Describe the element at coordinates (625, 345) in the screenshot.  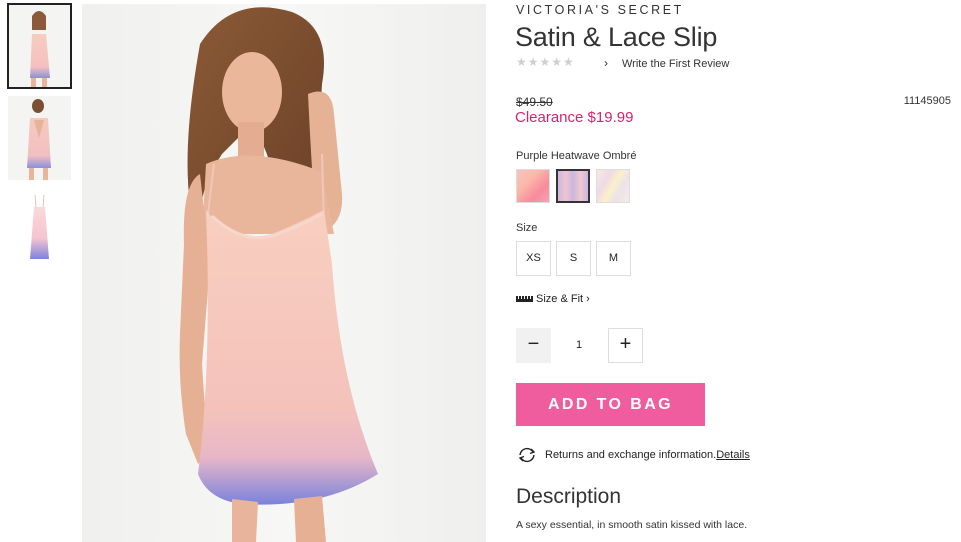
I see `quantity-increase-button: +` at that location.